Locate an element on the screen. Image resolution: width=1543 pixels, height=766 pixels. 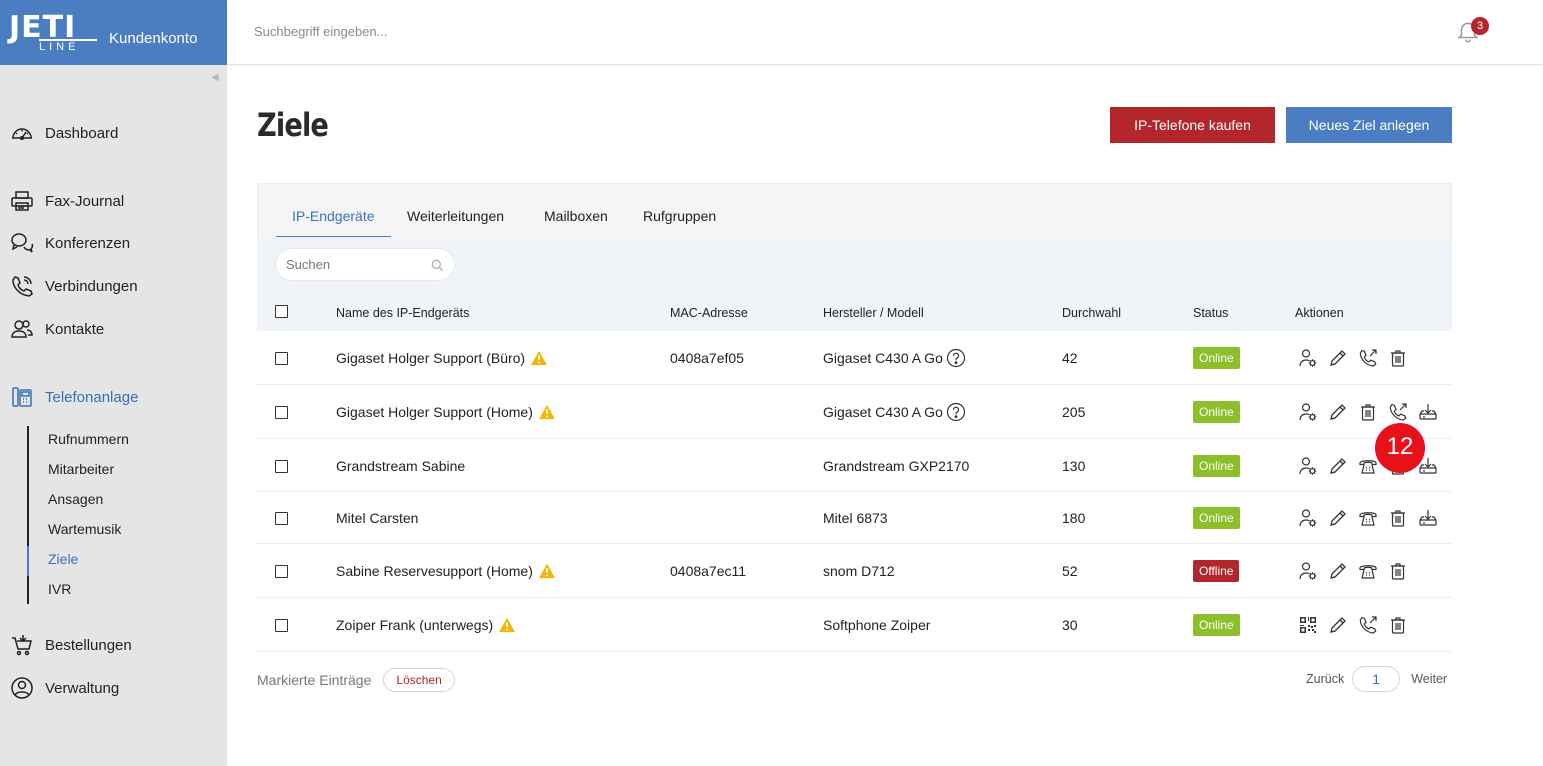
column-header-actions: Aktionen is located at coordinates (1319, 313).